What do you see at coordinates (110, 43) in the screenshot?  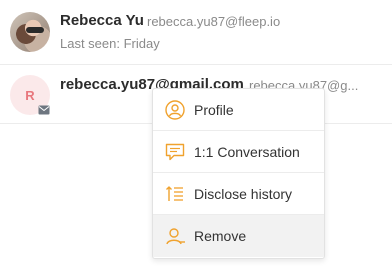 I see `last-seen-status: Last seen: Friday` at bounding box center [110, 43].